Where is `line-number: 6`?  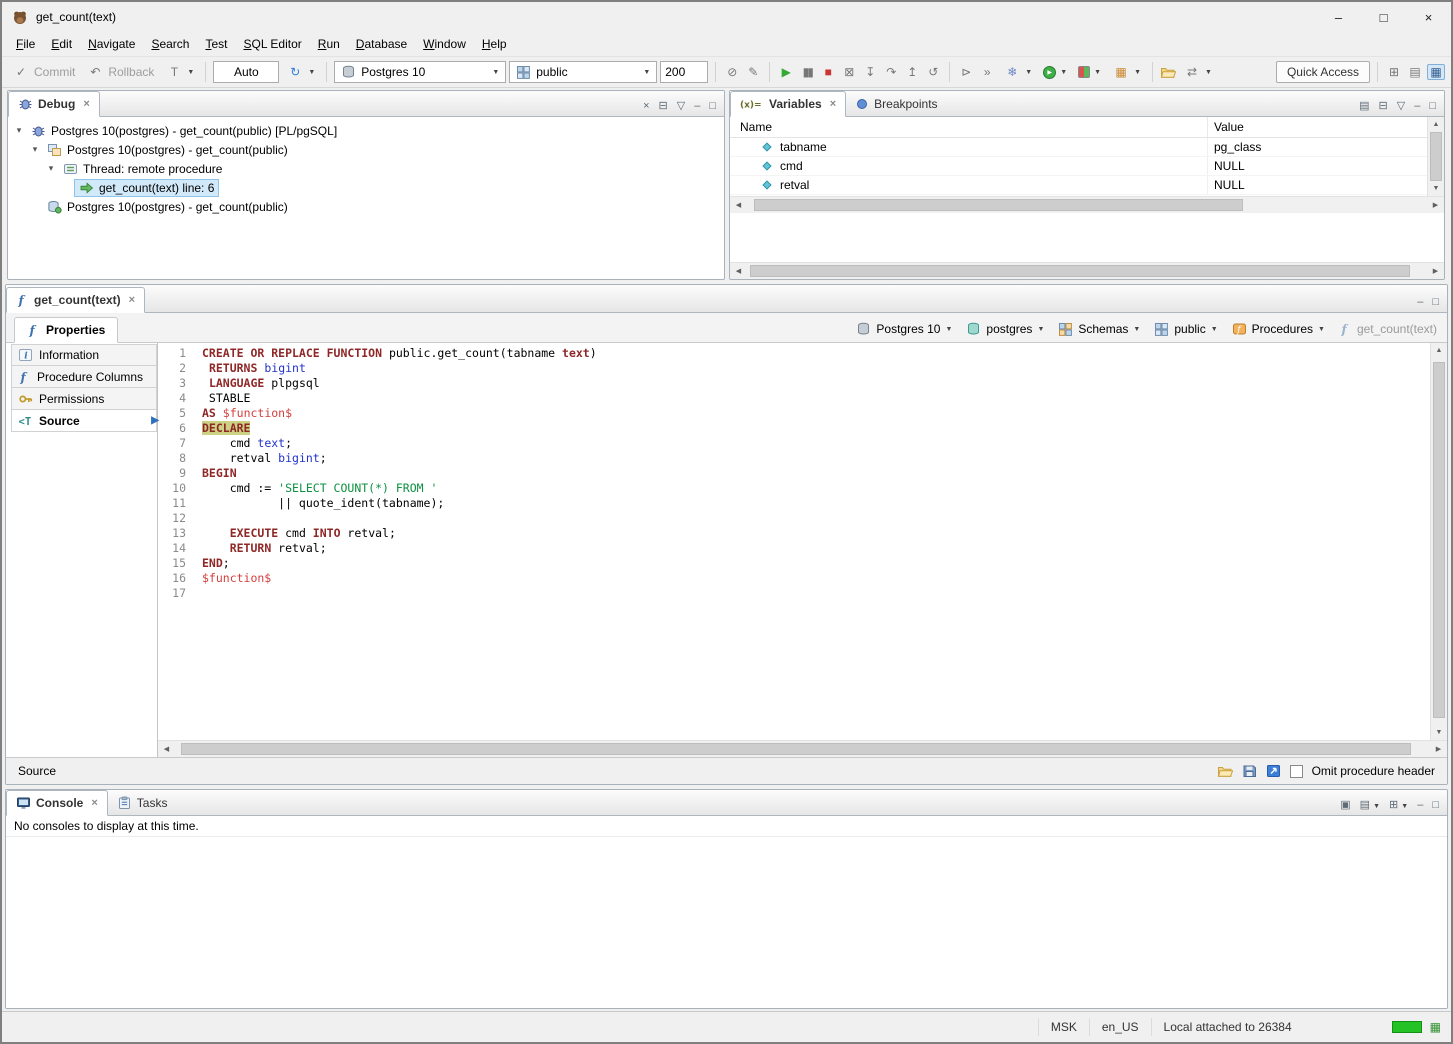
line-number: 6 is located at coordinates (172, 428).